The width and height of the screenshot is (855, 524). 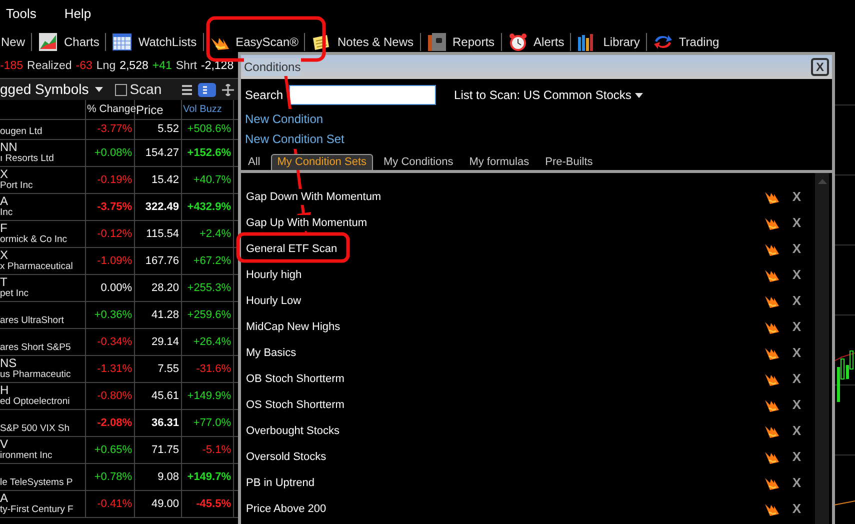 What do you see at coordinates (4, 201) in the screenshot?
I see `symbol-text: A` at bounding box center [4, 201].